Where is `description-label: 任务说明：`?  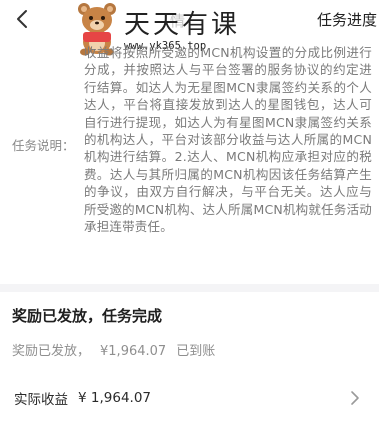 description-label: 任务说明： is located at coordinates (43, 145).